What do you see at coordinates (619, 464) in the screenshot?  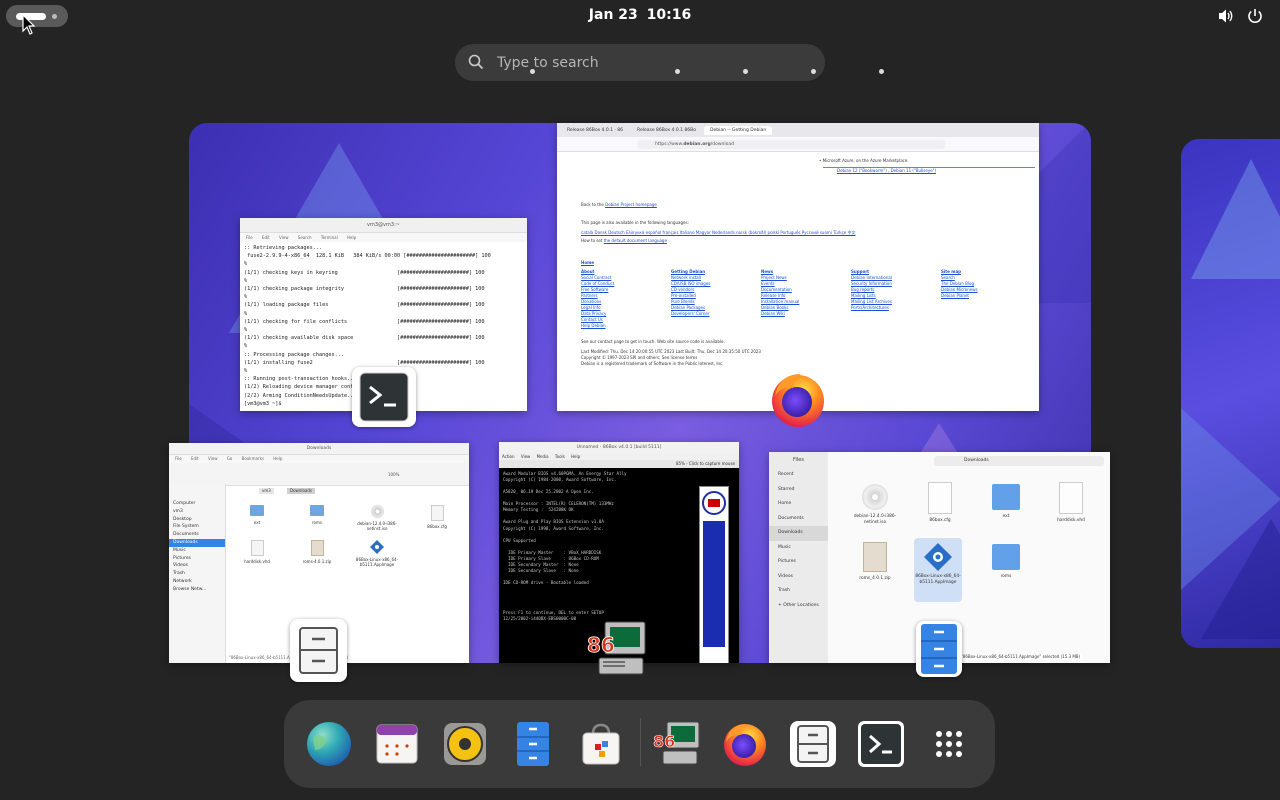 I see `86box-toolbar: 85% - Click to capture mouse` at bounding box center [619, 464].